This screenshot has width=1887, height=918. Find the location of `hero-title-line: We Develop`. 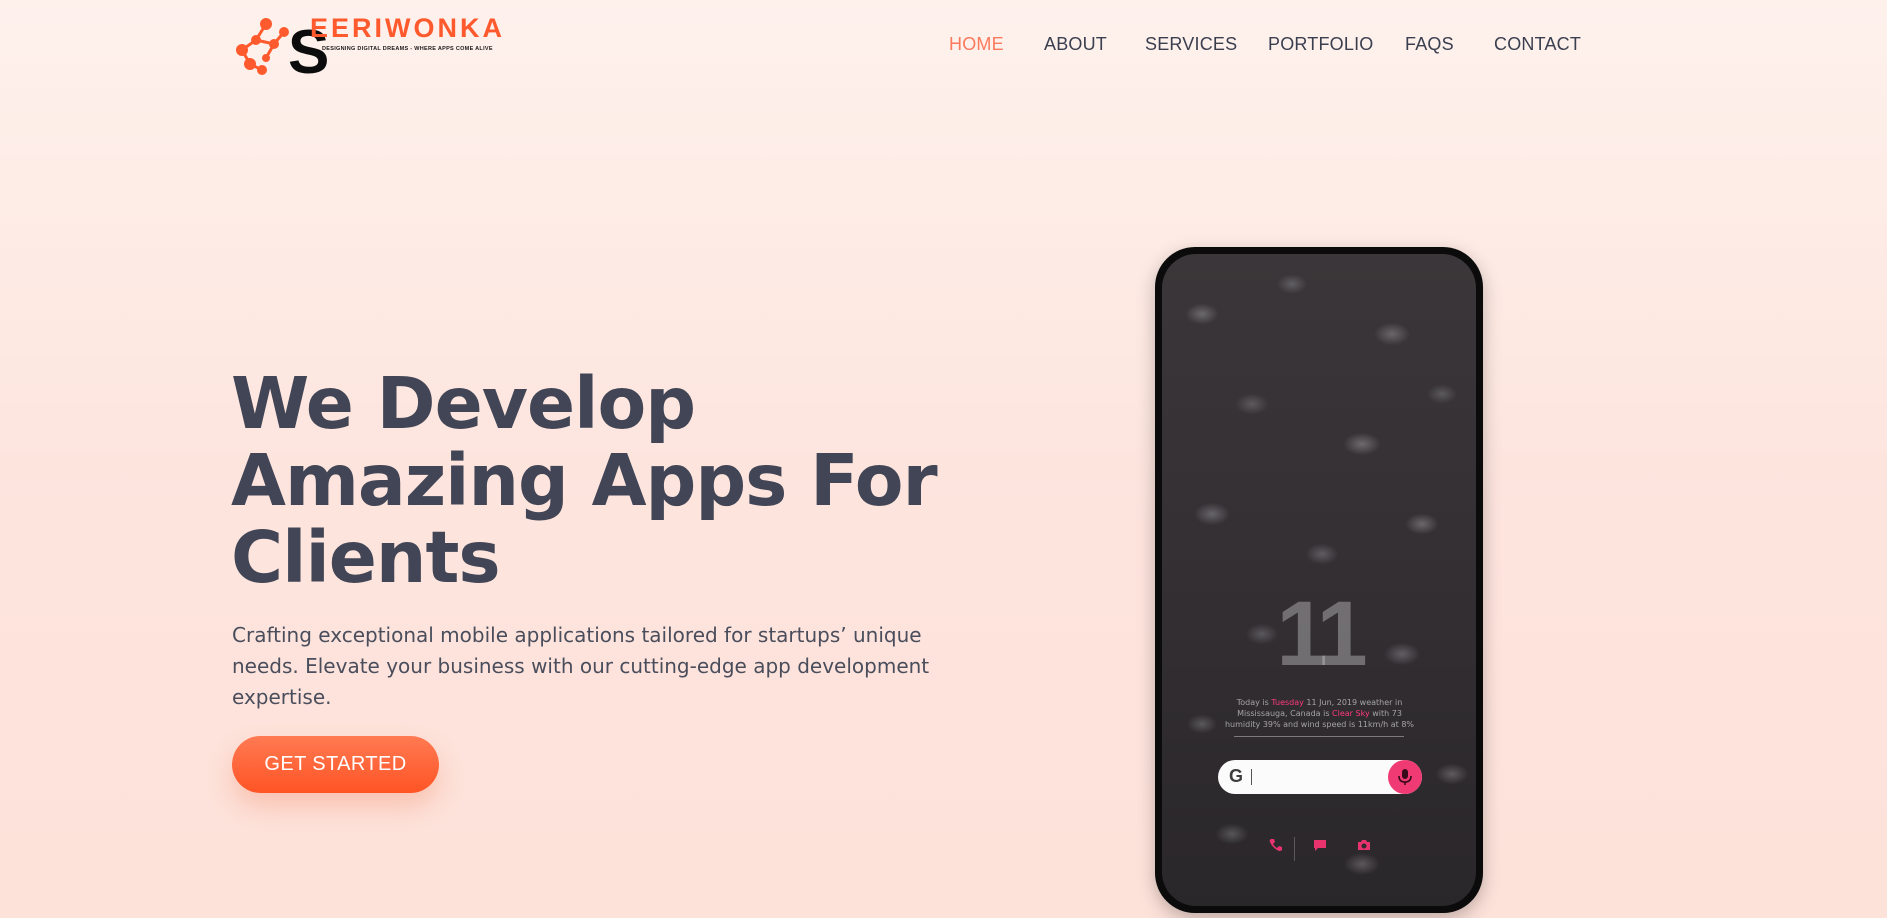

hero-title-line: We Develop is located at coordinates (463, 403).